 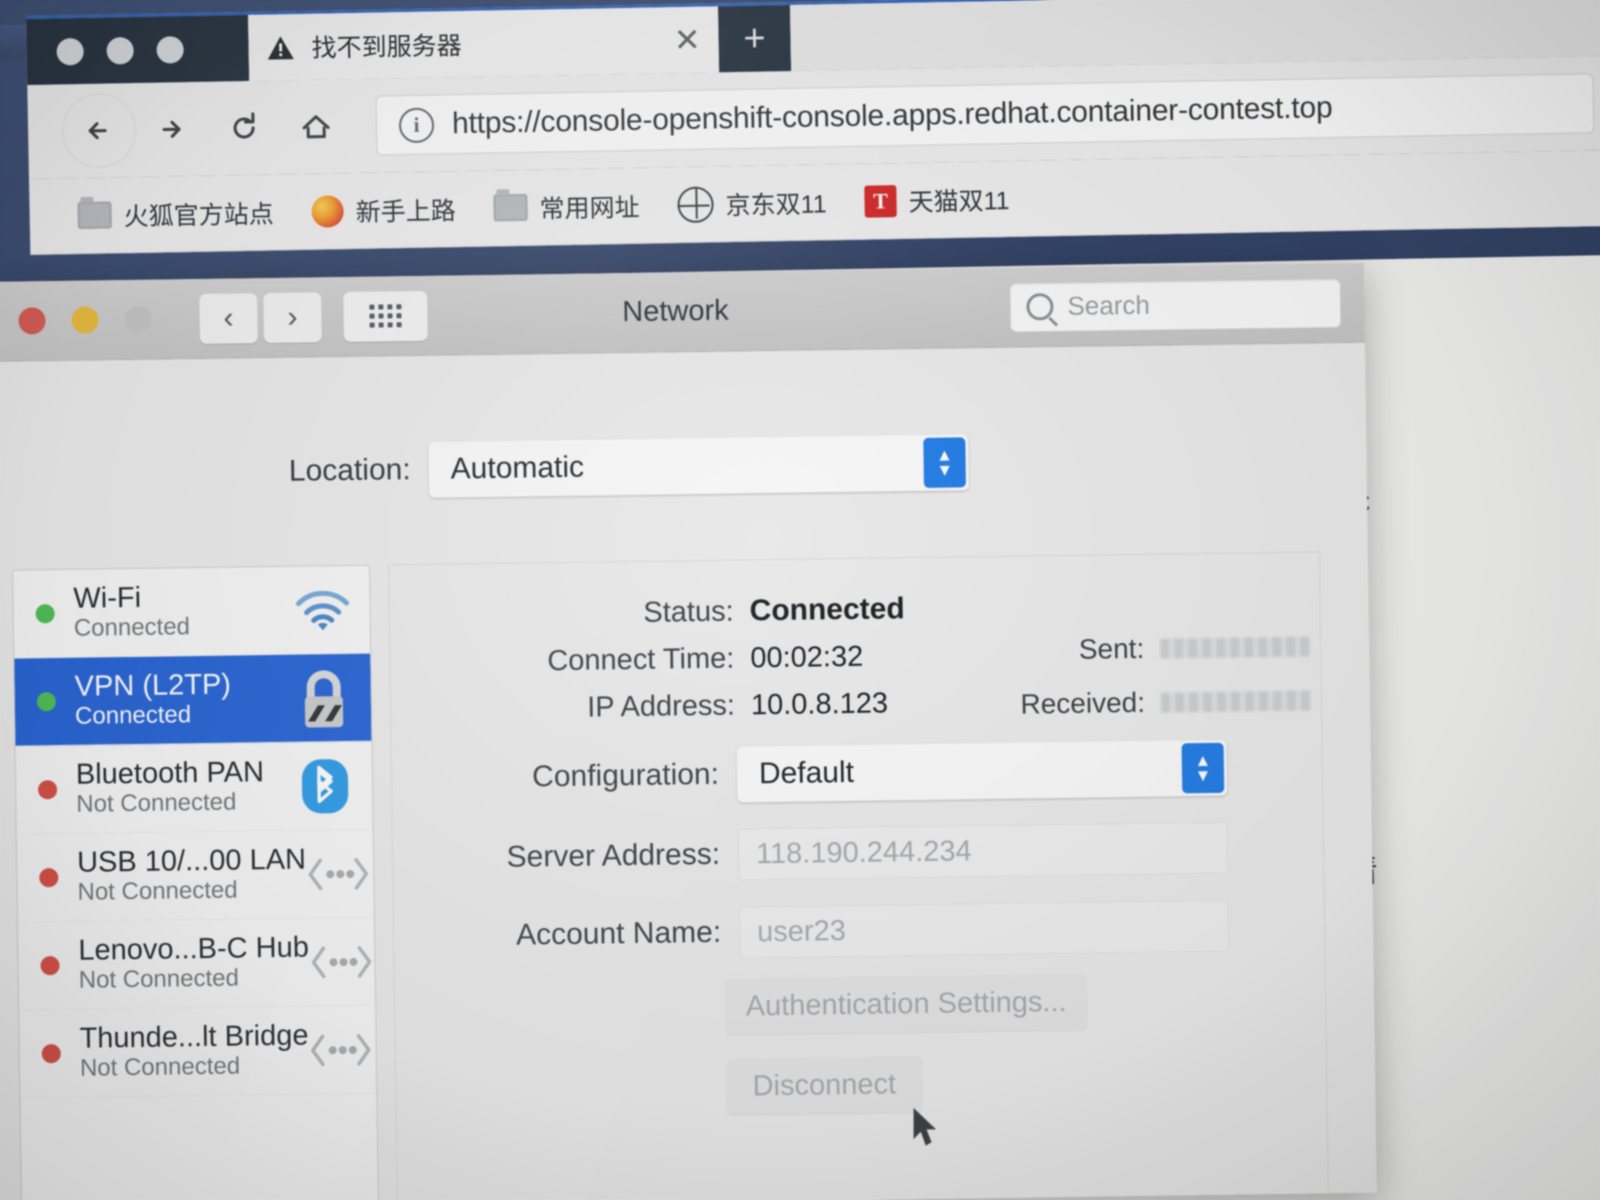 What do you see at coordinates (192, 612) in the screenshot?
I see `service-item-wifi: Wi-Fi Connected` at bounding box center [192, 612].